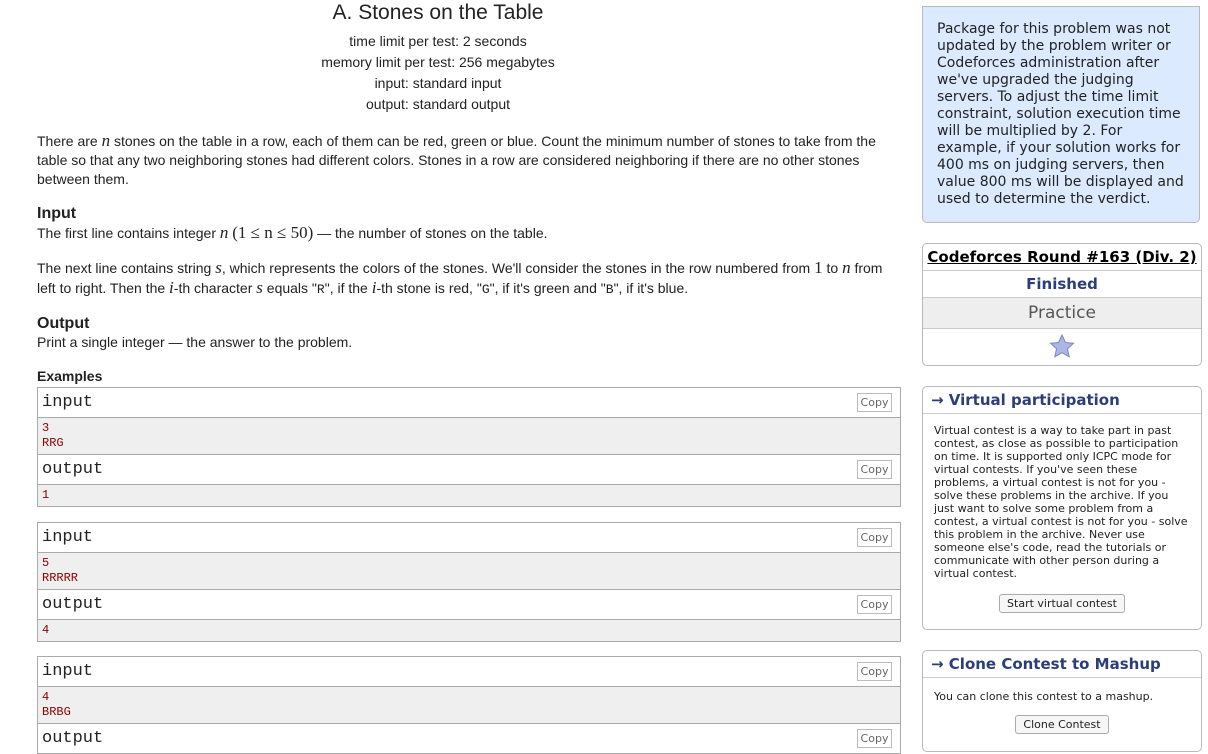 Image resolution: width=1208 pixels, height=754 pixels. What do you see at coordinates (438, 62) in the screenshot?
I see `memory-limit: memory limit per test: 256 megabytes` at bounding box center [438, 62].